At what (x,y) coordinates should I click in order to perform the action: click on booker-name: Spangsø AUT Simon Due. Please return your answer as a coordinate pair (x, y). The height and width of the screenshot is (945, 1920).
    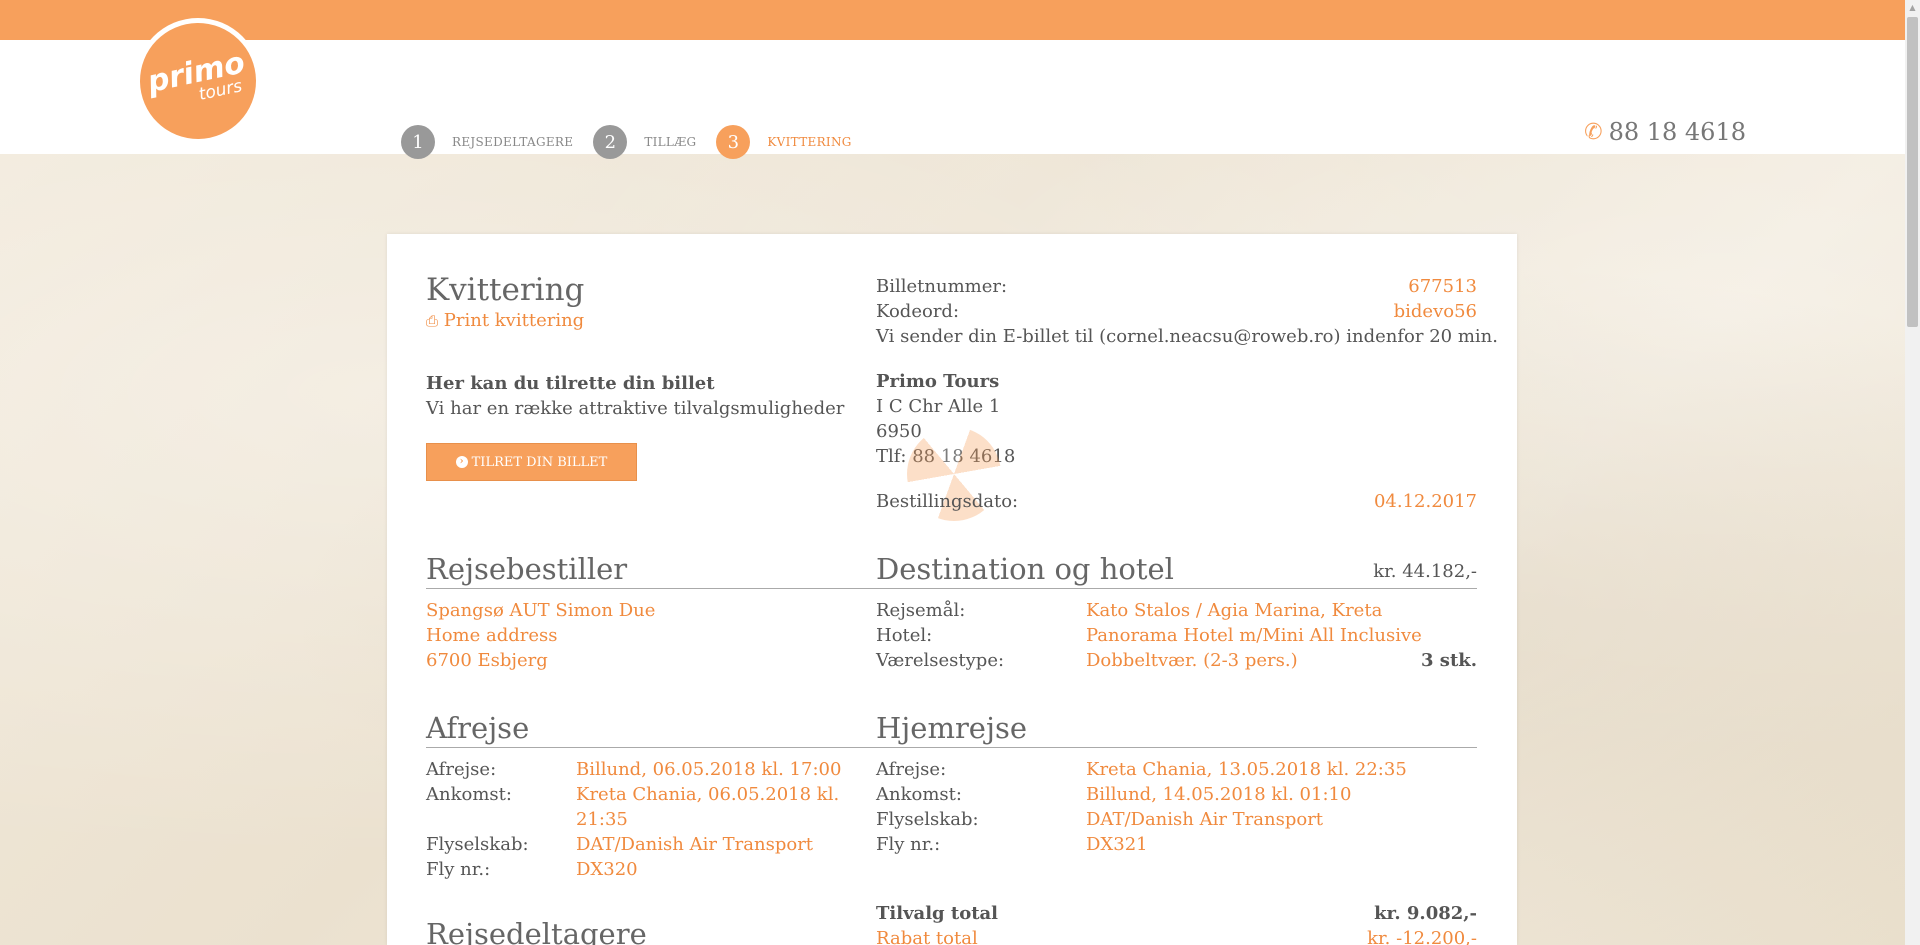
    Looking at the image, I should click on (541, 610).